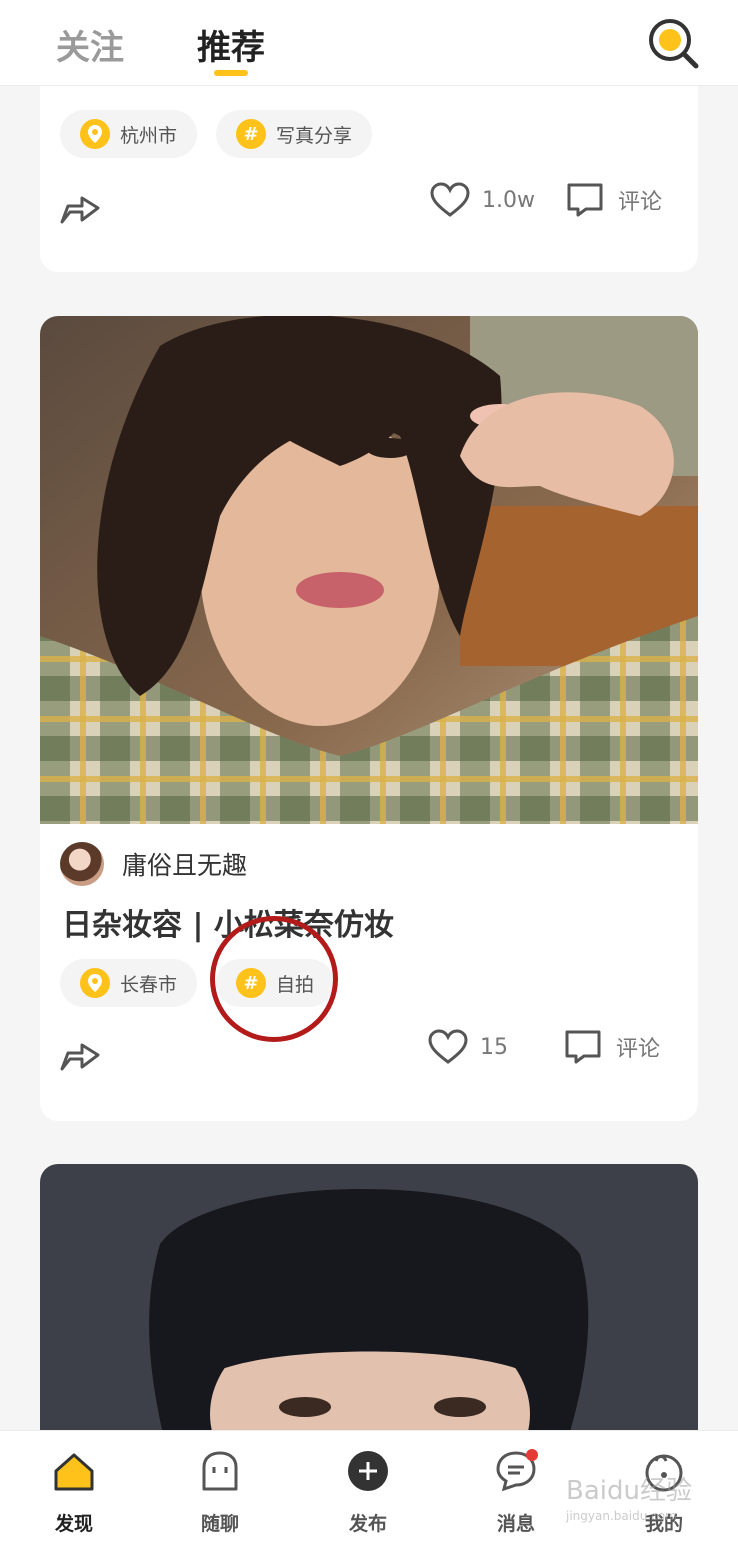 The height and width of the screenshot is (1549, 738). I want to click on location-chip: 杭州市, so click(129, 134).